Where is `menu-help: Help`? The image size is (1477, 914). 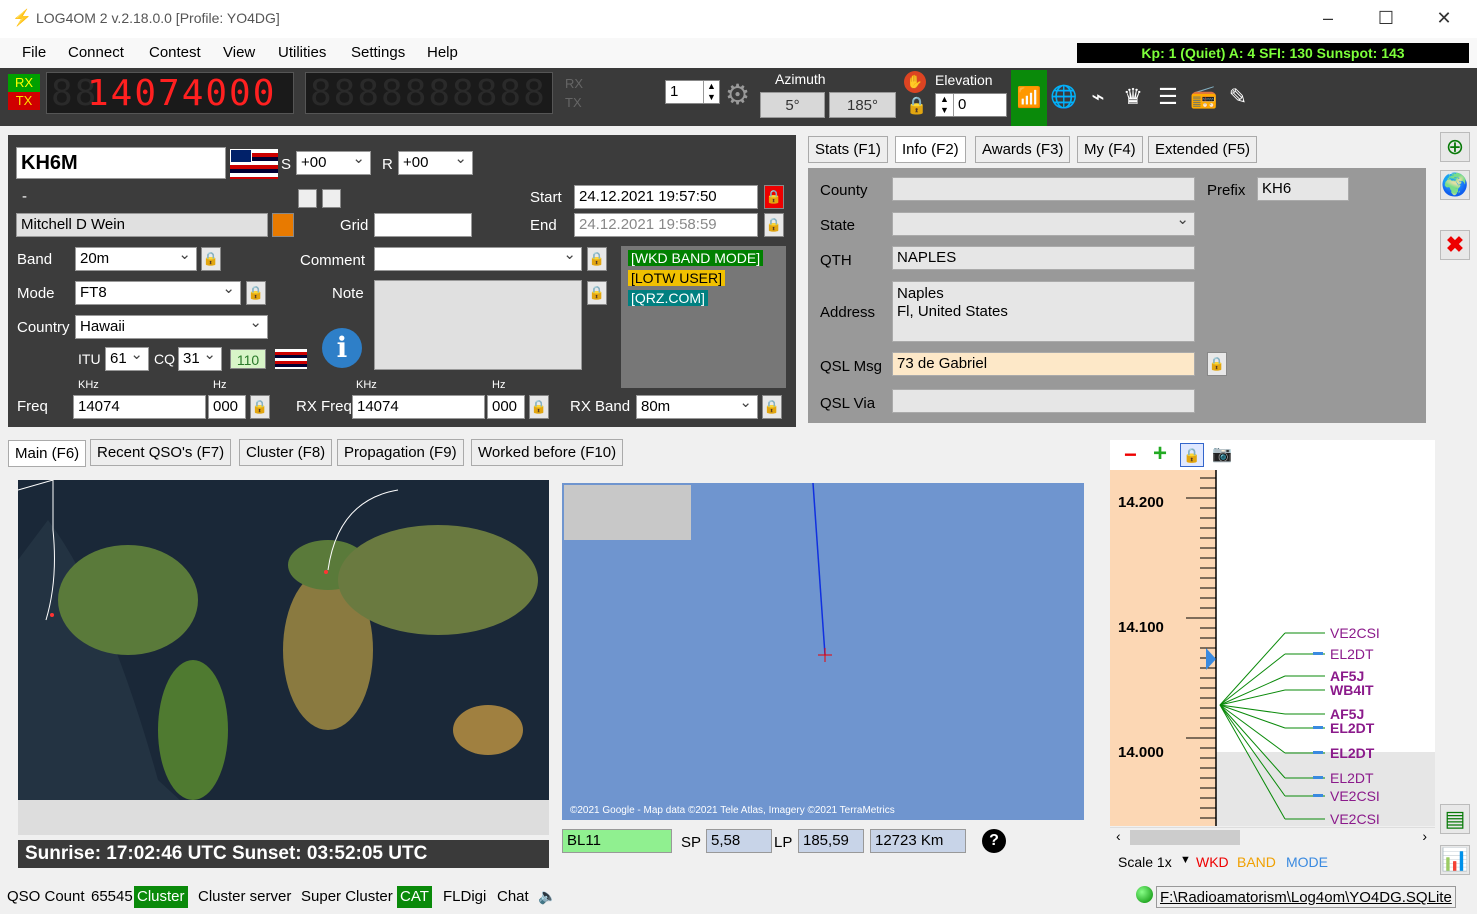 menu-help: Help is located at coordinates (442, 52).